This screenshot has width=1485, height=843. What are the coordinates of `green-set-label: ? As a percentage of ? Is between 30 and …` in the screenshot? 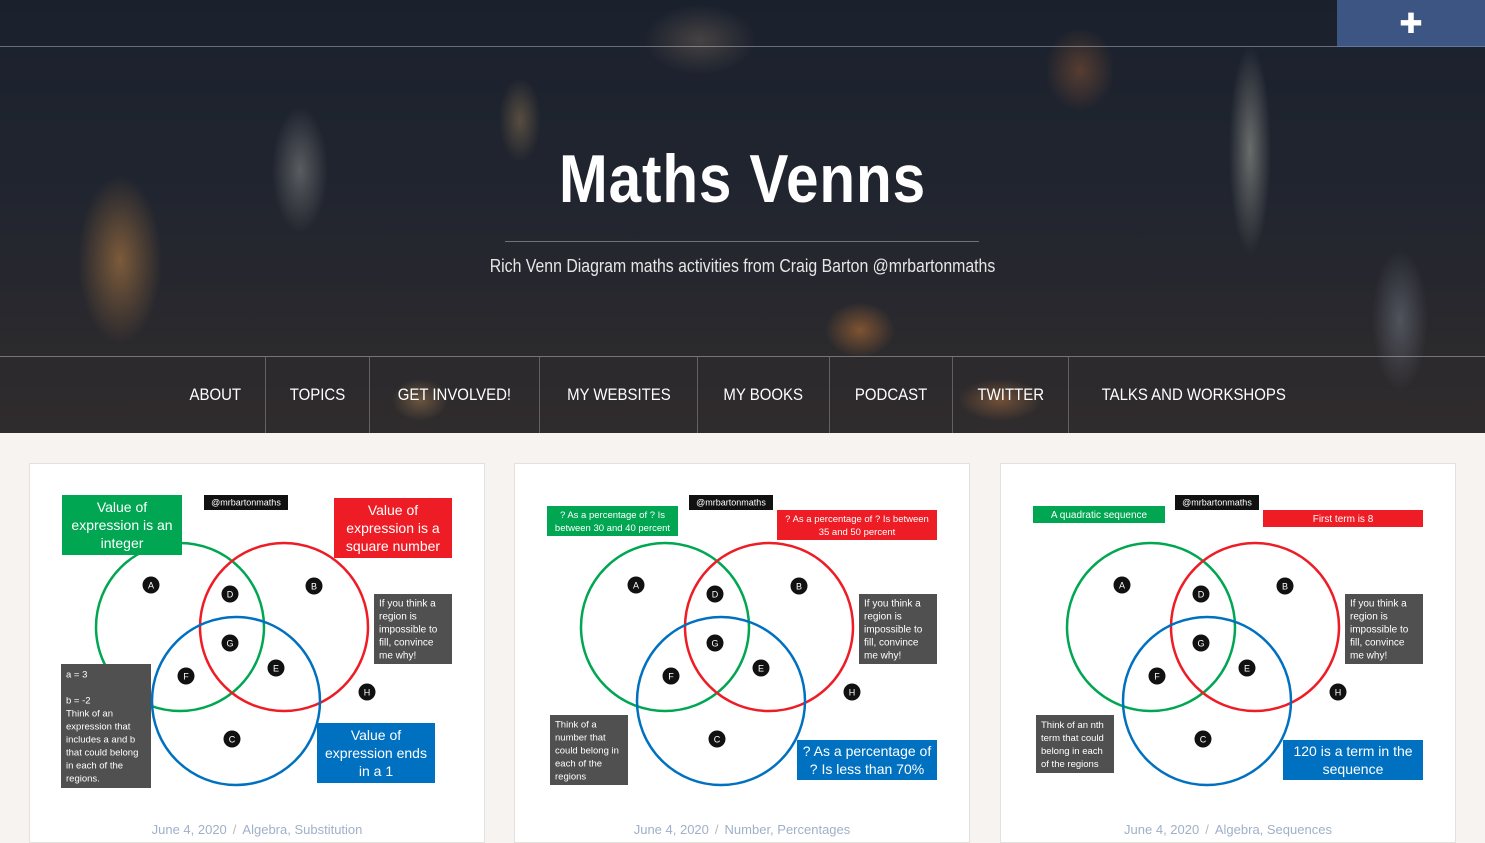 It's located at (612, 521).